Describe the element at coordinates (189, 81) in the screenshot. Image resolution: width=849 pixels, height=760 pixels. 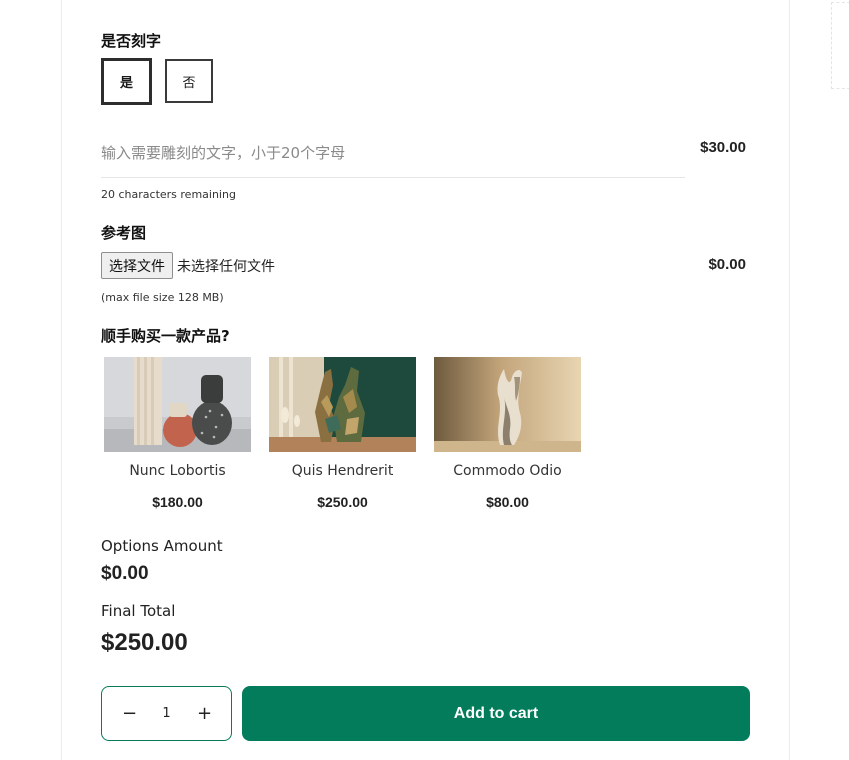
I see `engraving-option-no: 否` at that location.